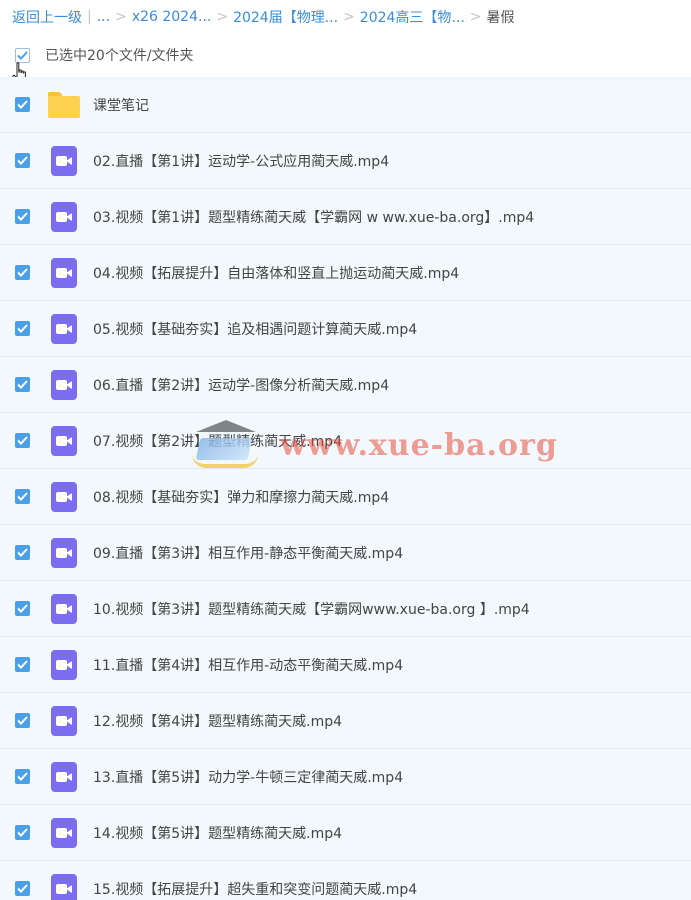  I want to click on file-row: 13.直播【第5讲】动力学-牛顿三定律蔺天威.mp4, so click(345, 777).